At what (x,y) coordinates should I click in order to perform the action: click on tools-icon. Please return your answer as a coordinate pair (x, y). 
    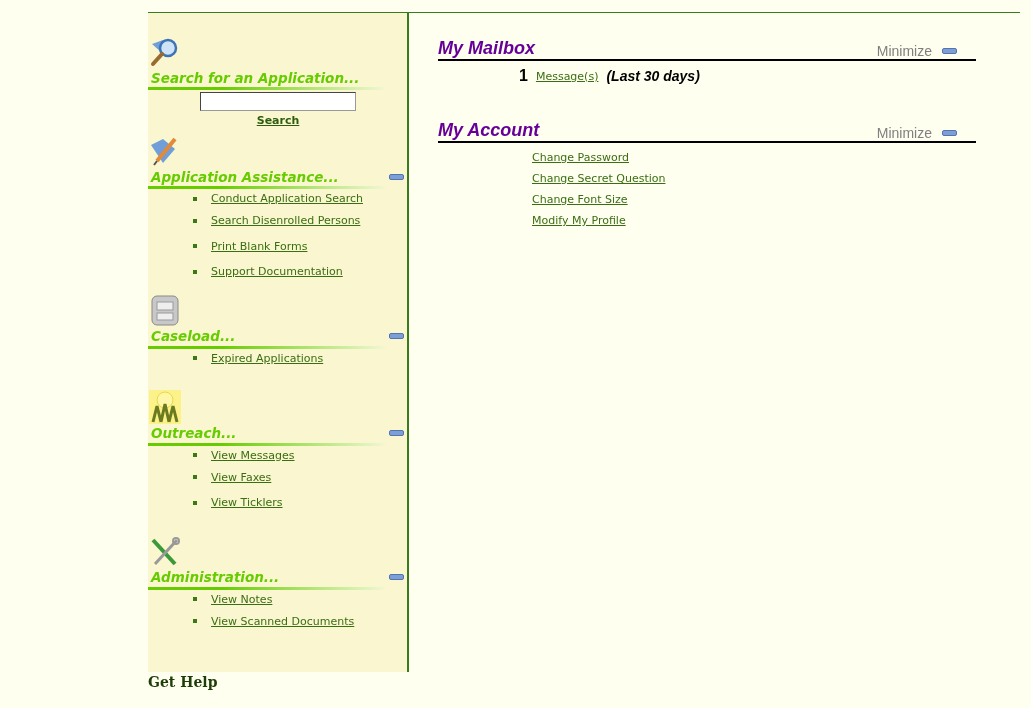
    Looking at the image, I should click on (165, 551).